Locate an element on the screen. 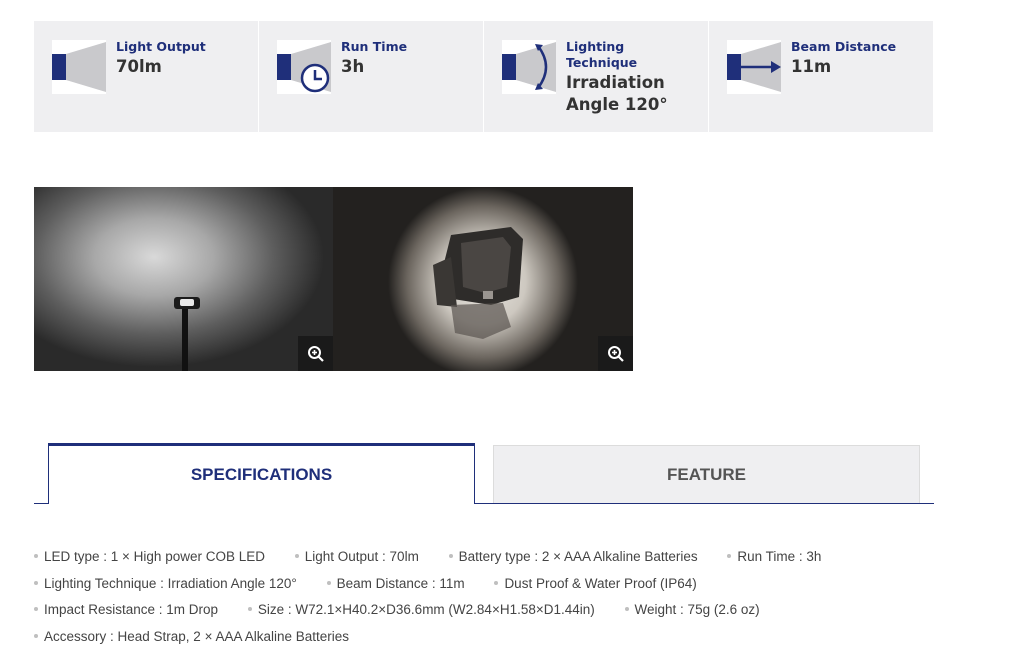  beam-distance-icon is located at coordinates (754, 67).